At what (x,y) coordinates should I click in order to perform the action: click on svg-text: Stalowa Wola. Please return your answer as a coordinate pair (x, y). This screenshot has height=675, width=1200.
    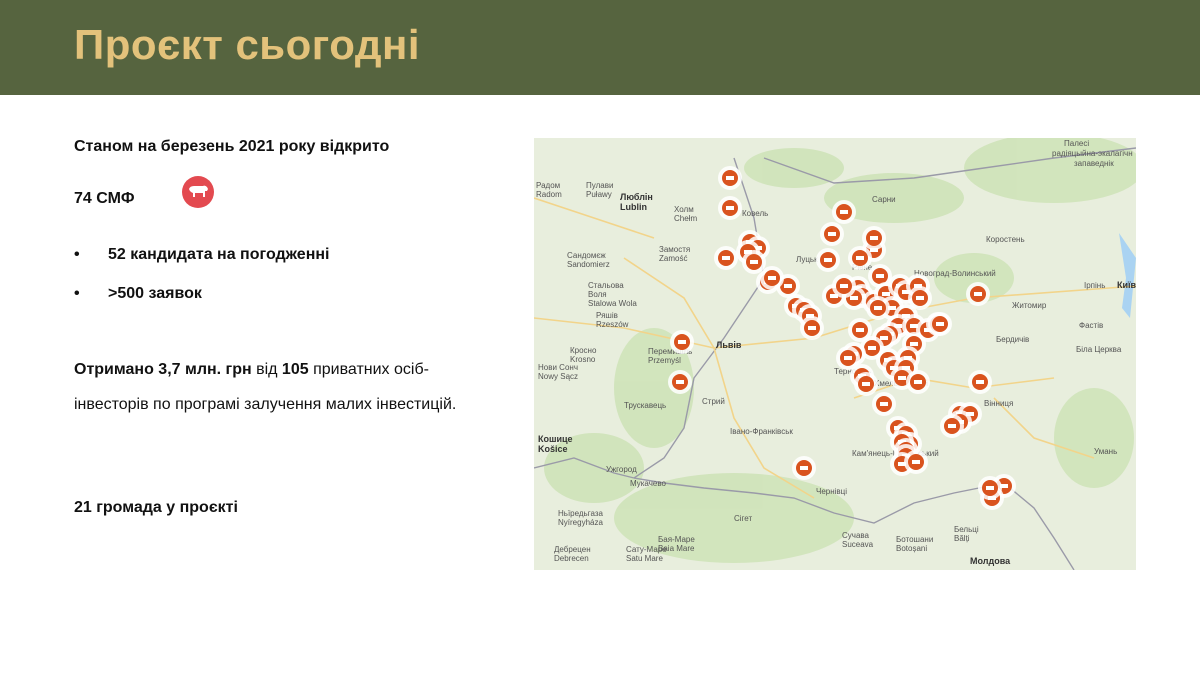
    Looking at the image, I should click on (612, 303).